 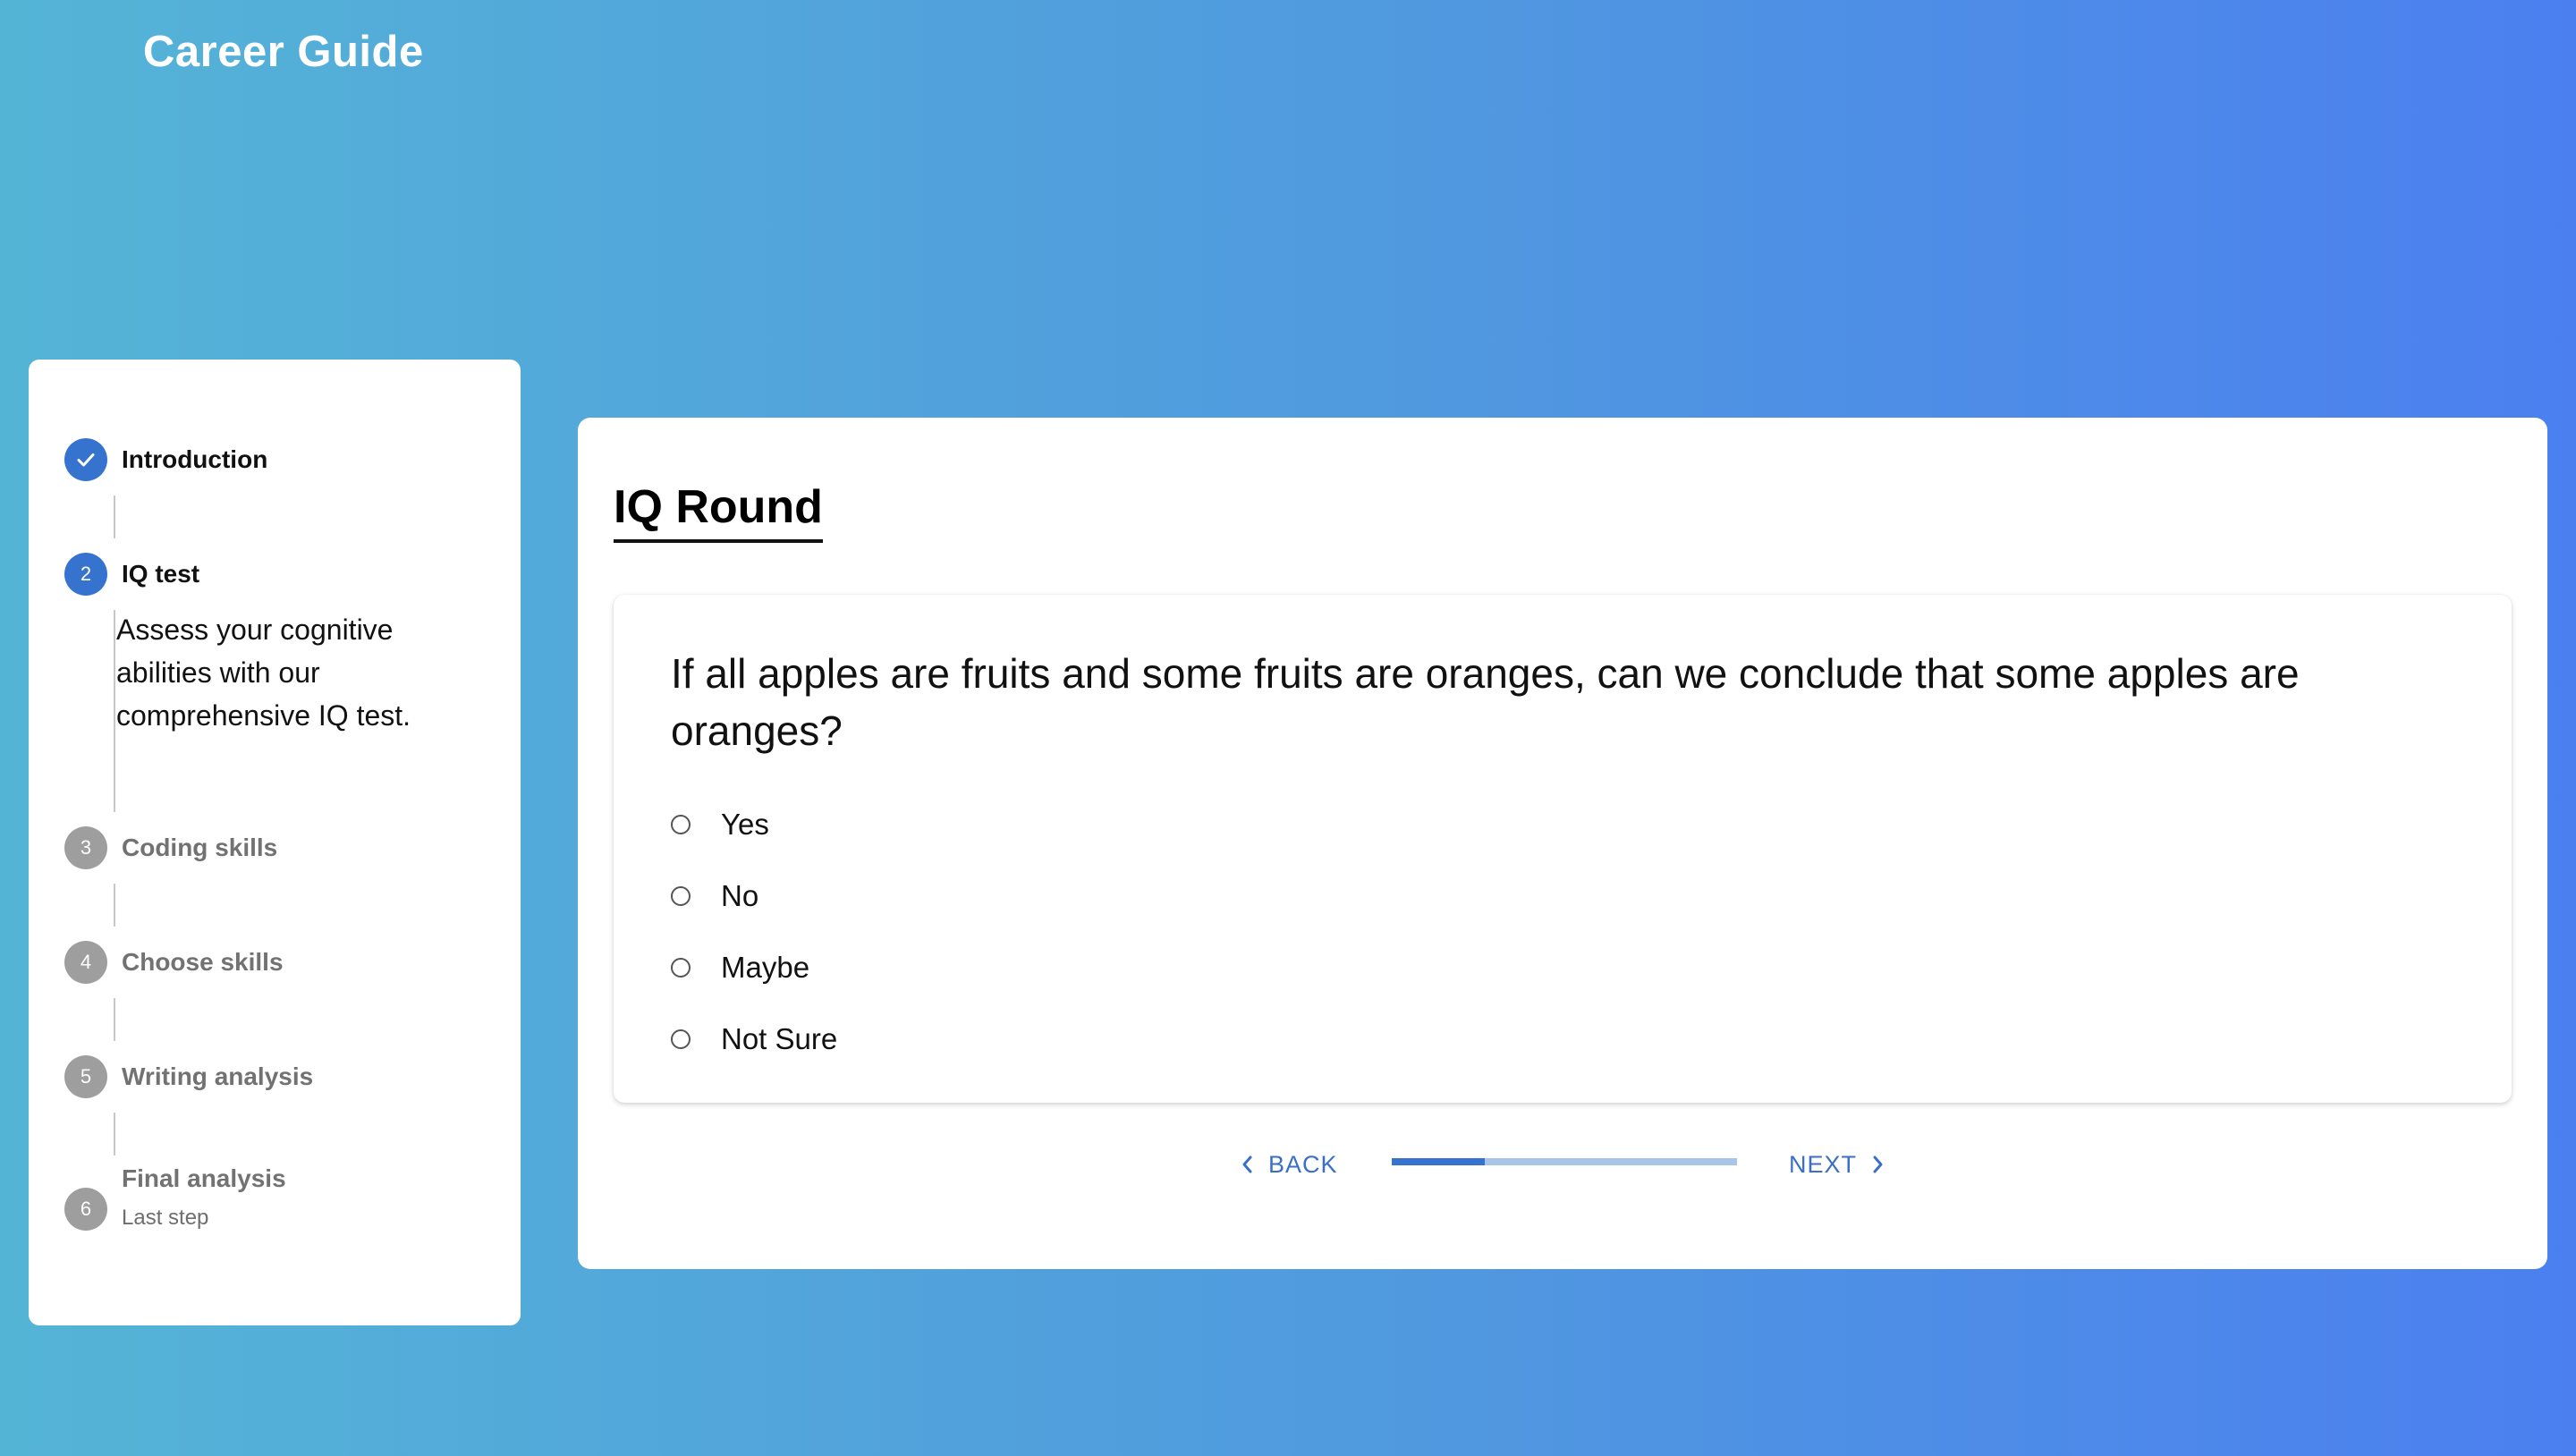 What do you see at coordinates (195, 459) in the screenshot?
I see `step-label: Introduction` at bounding box center [195, 459].